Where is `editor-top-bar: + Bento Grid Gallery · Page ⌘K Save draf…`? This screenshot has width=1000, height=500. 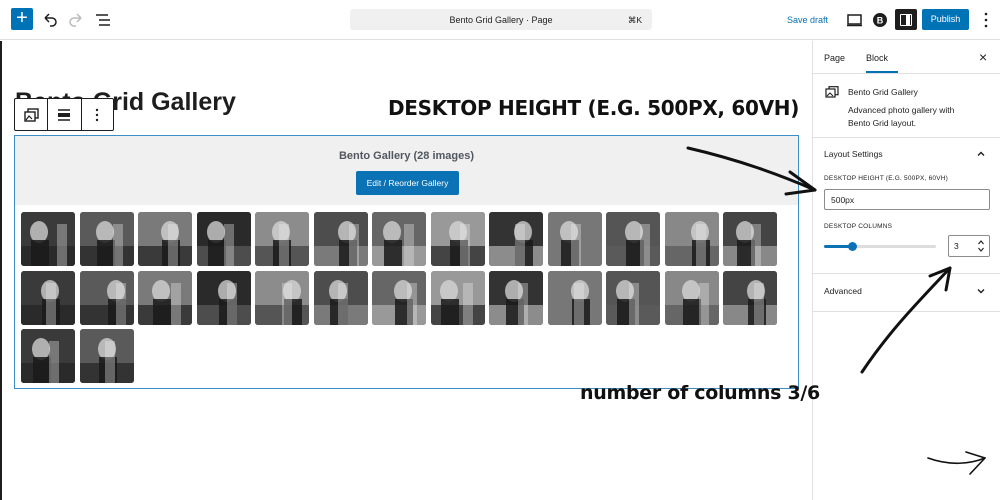
editor-top-bar: + Bento Grid Gallery · Page ⌘K Save draf… is located at coordinates (500, 20).